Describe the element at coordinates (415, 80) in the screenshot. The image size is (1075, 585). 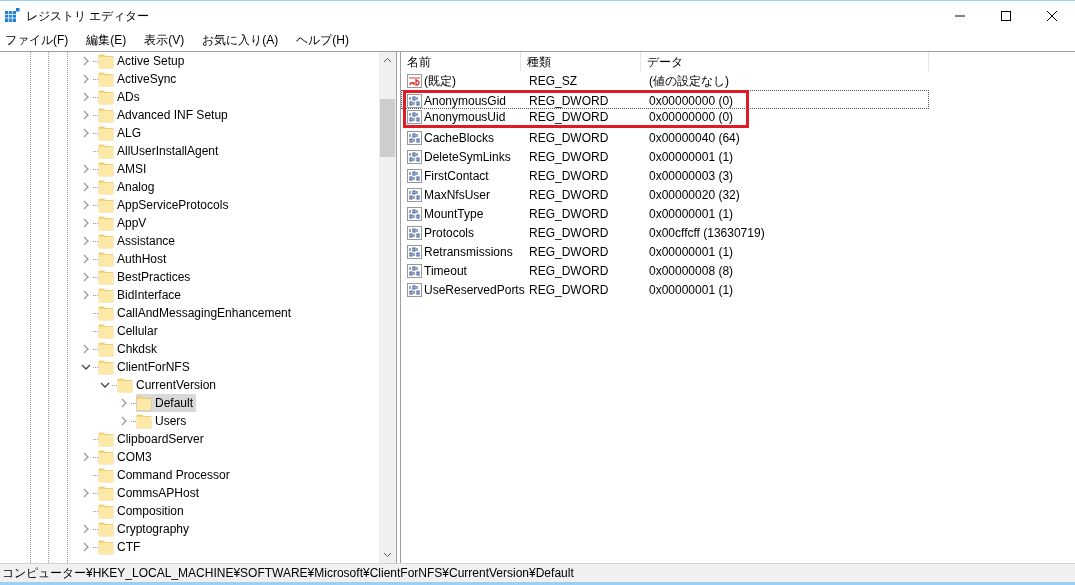
I see `string-value-icon` at that location.